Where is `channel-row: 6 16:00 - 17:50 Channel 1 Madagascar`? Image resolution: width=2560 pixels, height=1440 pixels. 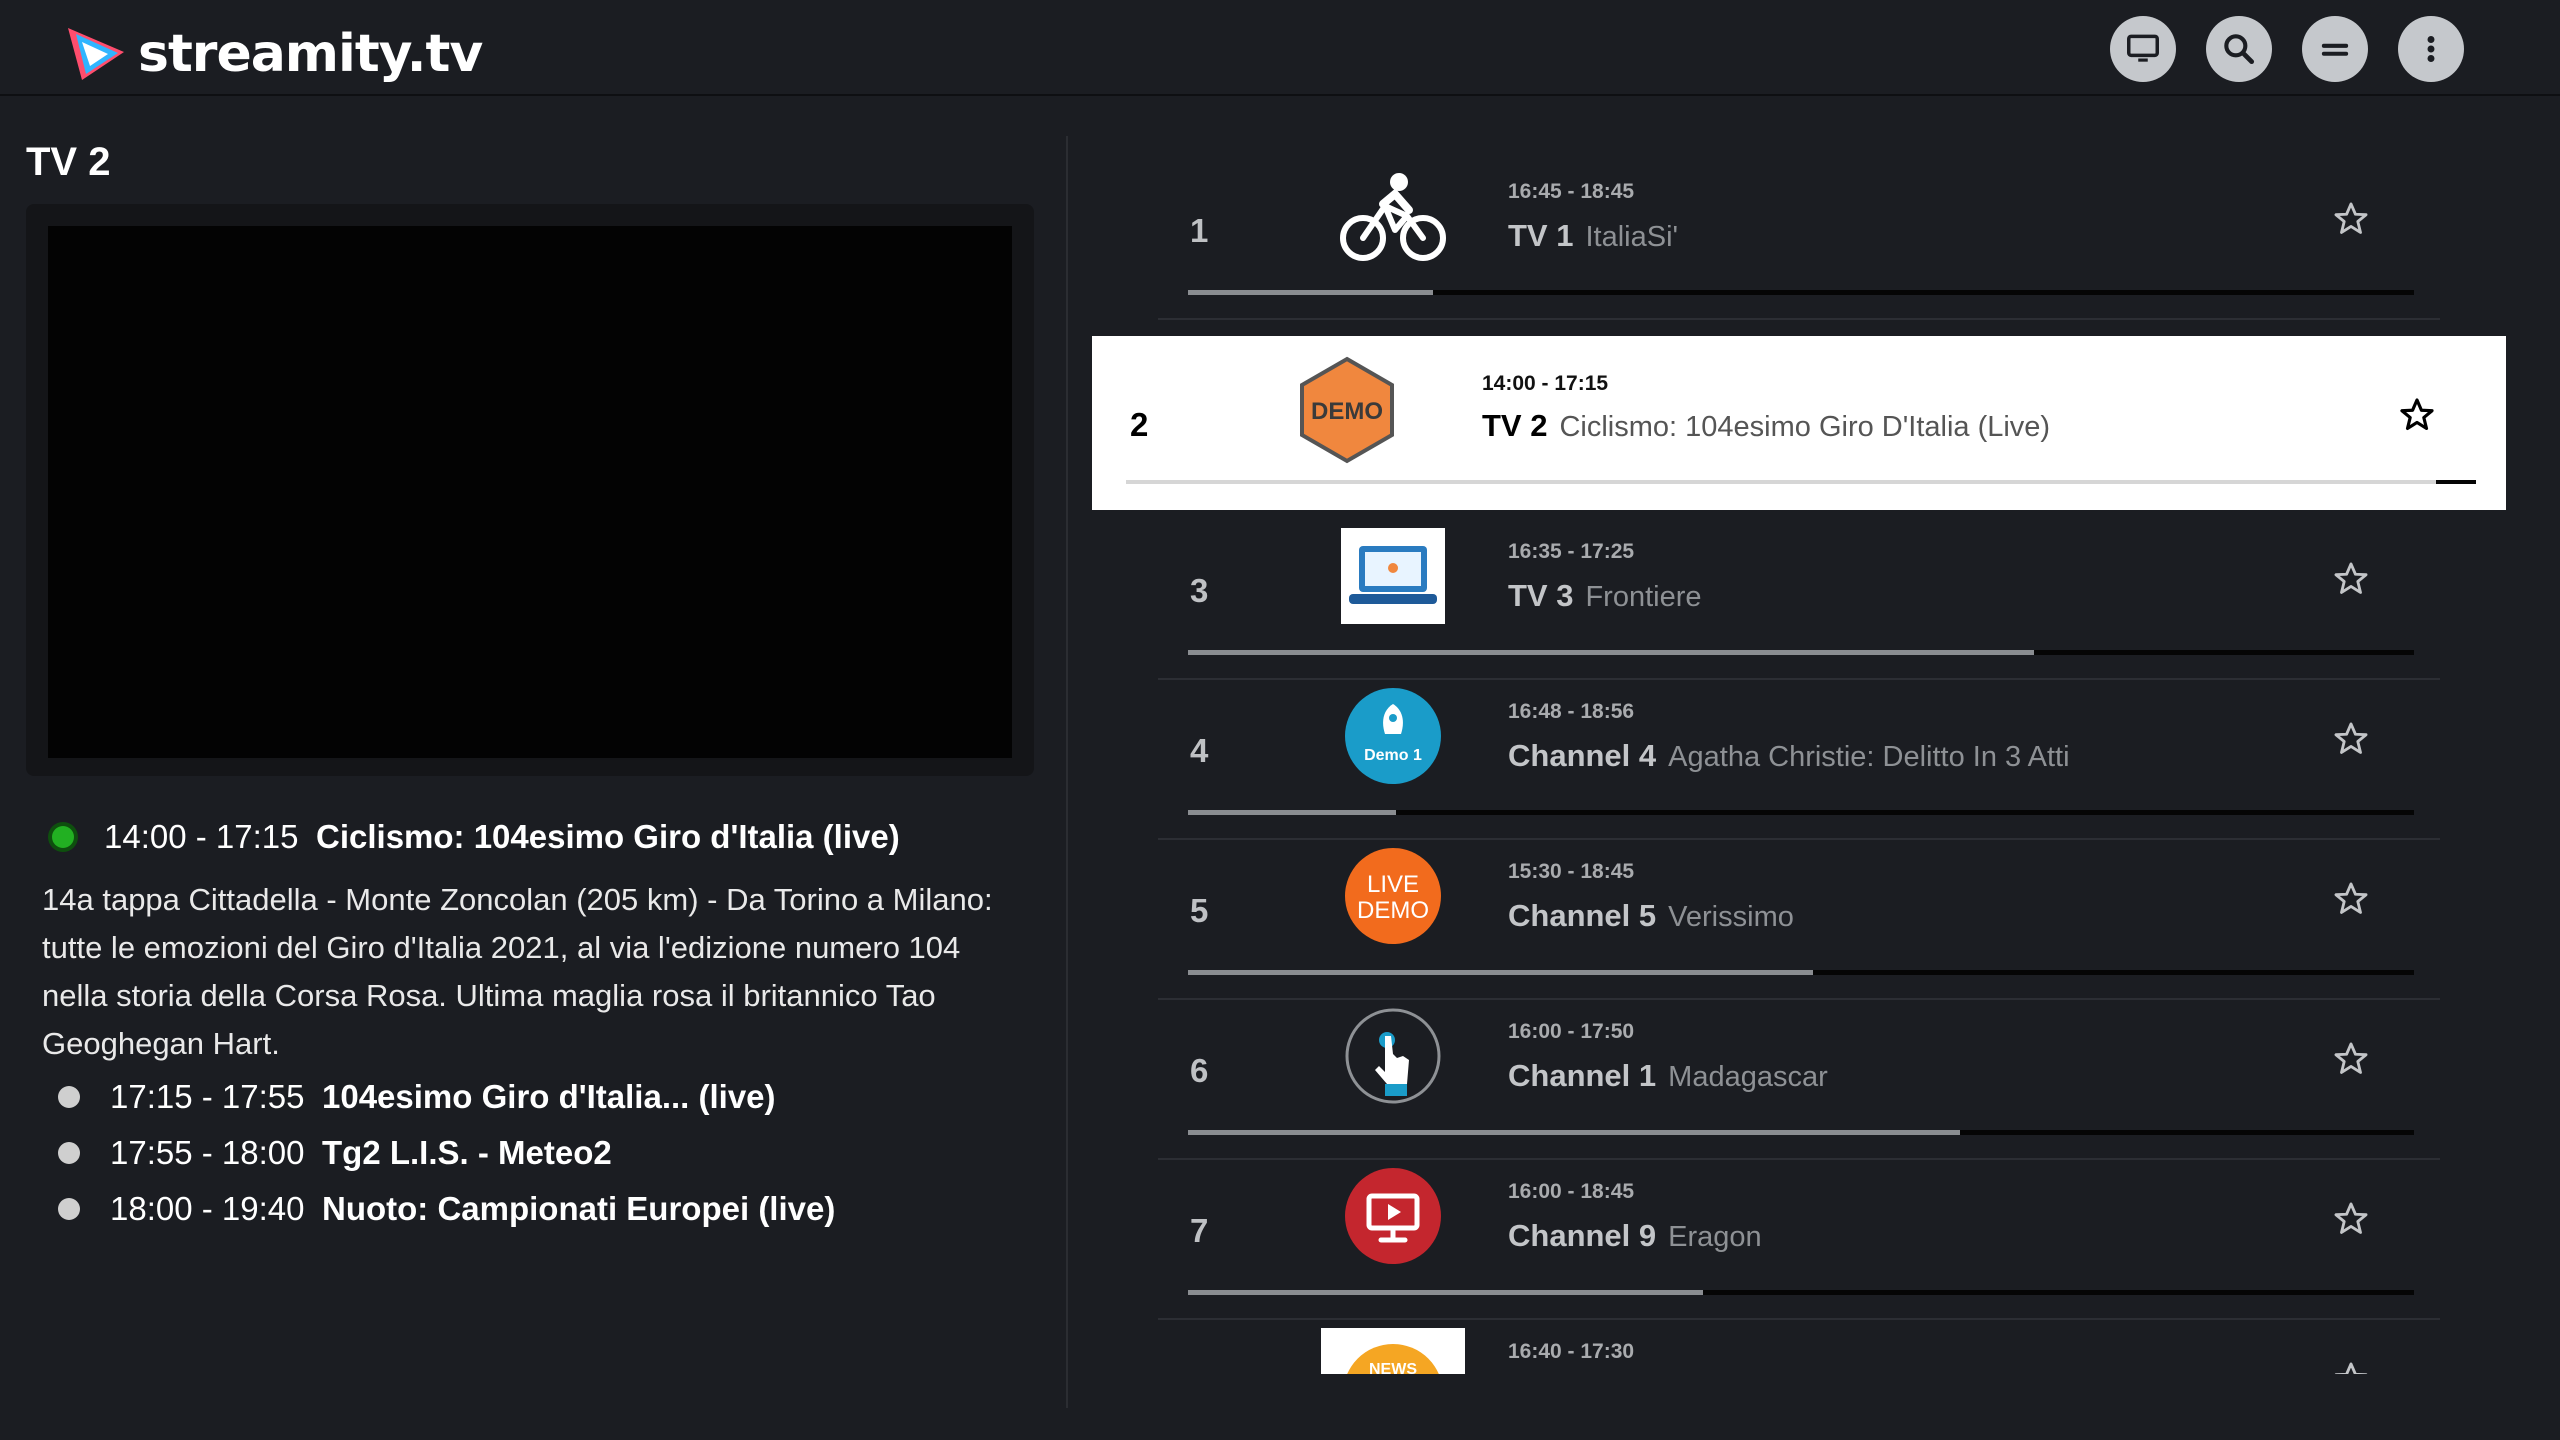
channel-row: 6 16:00 - 17:50 Channel 1 Madagascar is located at coordinates (1799, 1080).